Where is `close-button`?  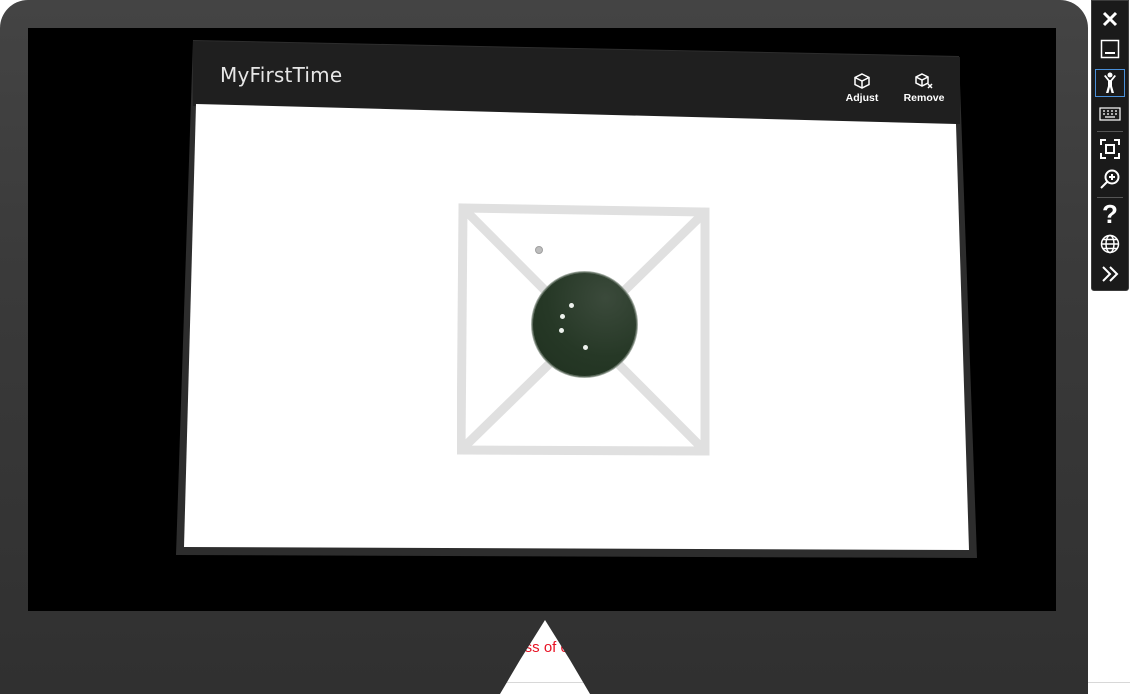 close-button is located at coordinates (1110, 19).